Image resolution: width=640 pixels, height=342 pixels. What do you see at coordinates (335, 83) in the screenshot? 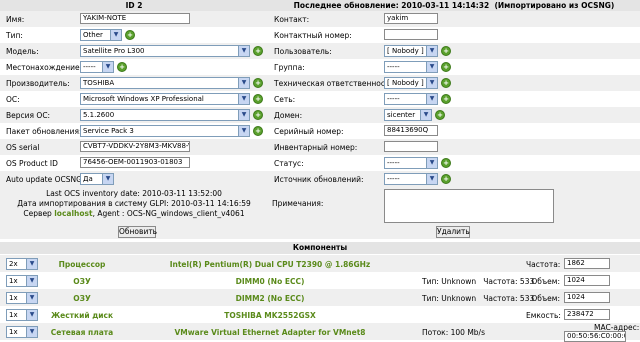
I see `right-label: Техническая ответственность:` at bounding box center [335, 83].